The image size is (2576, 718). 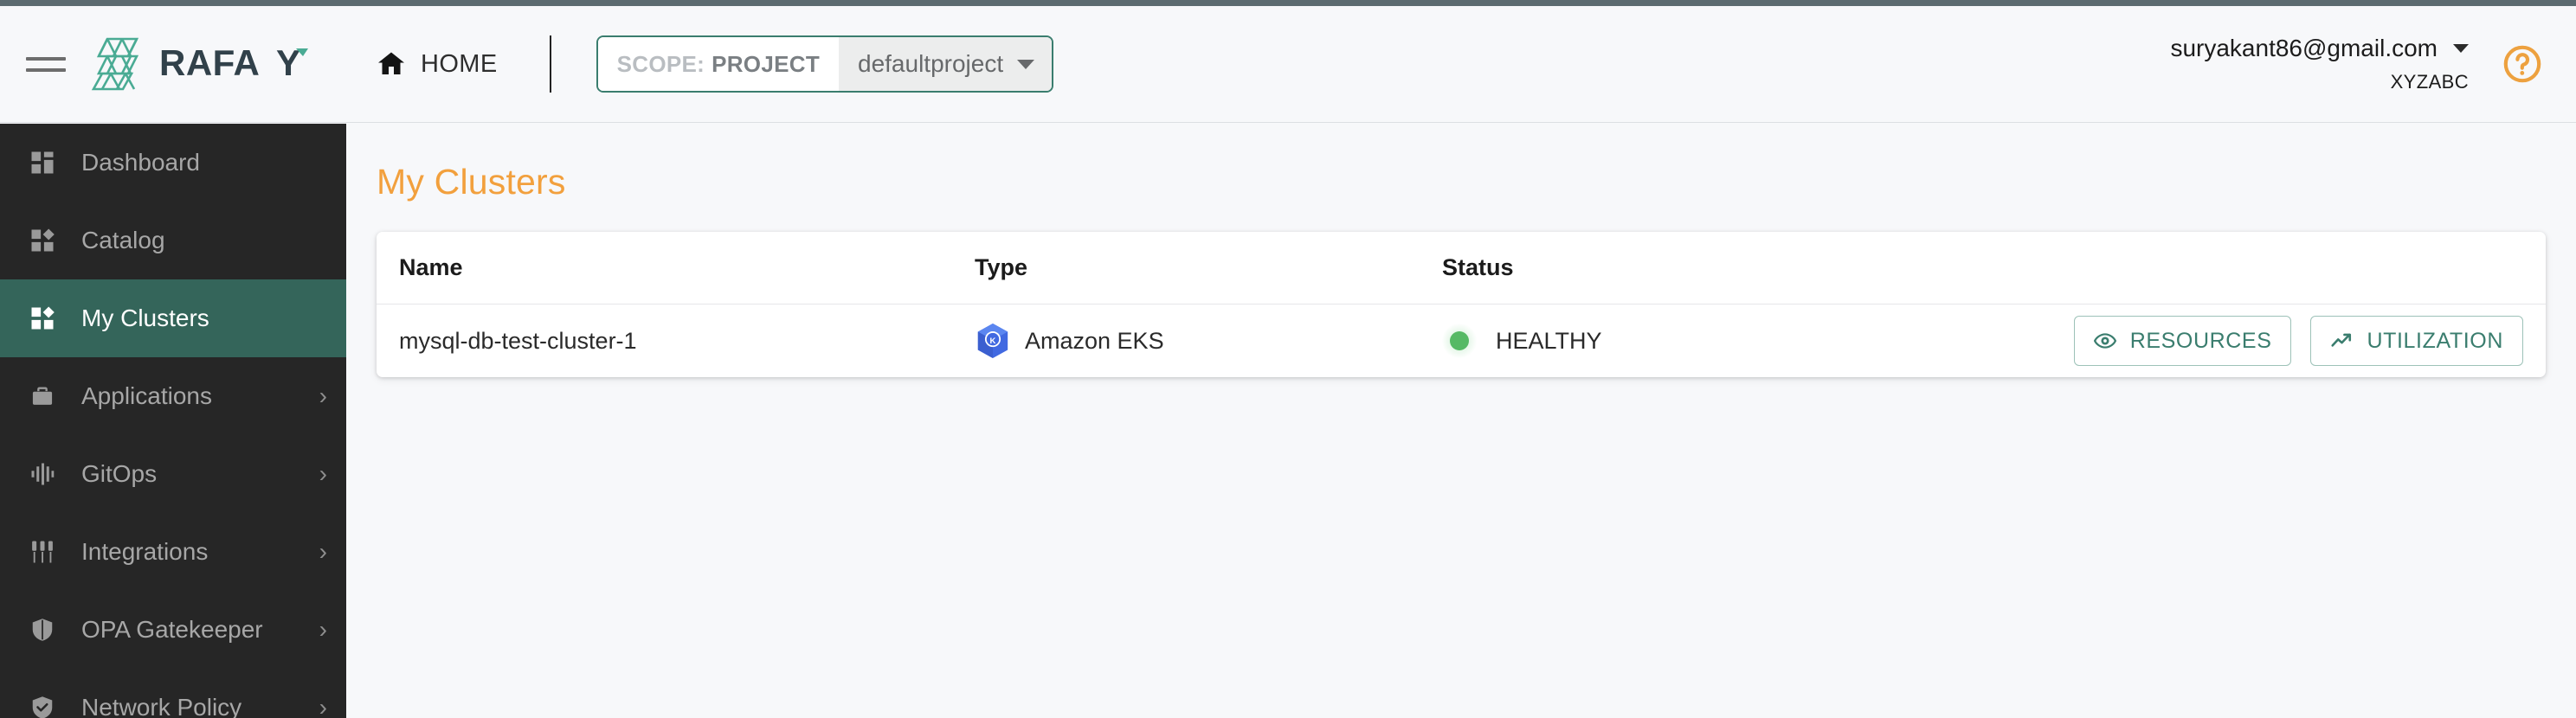 What do you see at coordinates (1001, 267) in the screenshot?
I see `column-header-type: Type` at bounding box center [1001, 267].